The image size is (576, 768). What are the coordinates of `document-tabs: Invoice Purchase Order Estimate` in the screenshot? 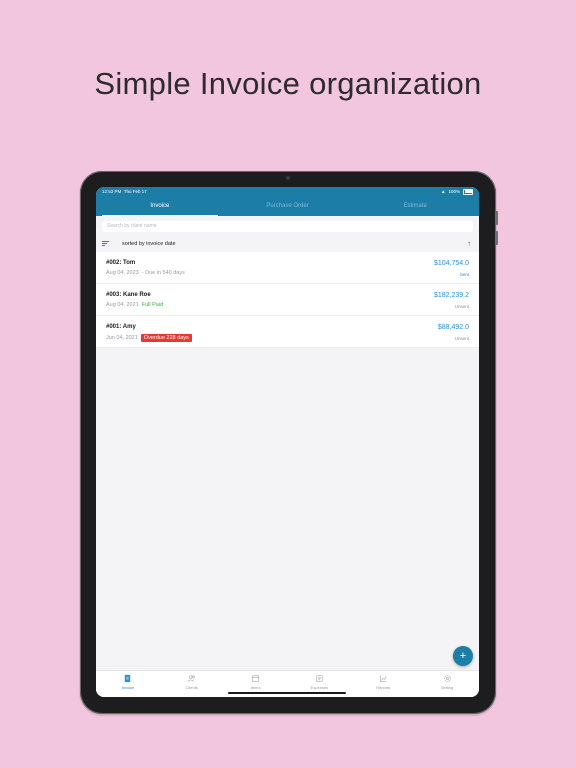 It's located at (287, 206).